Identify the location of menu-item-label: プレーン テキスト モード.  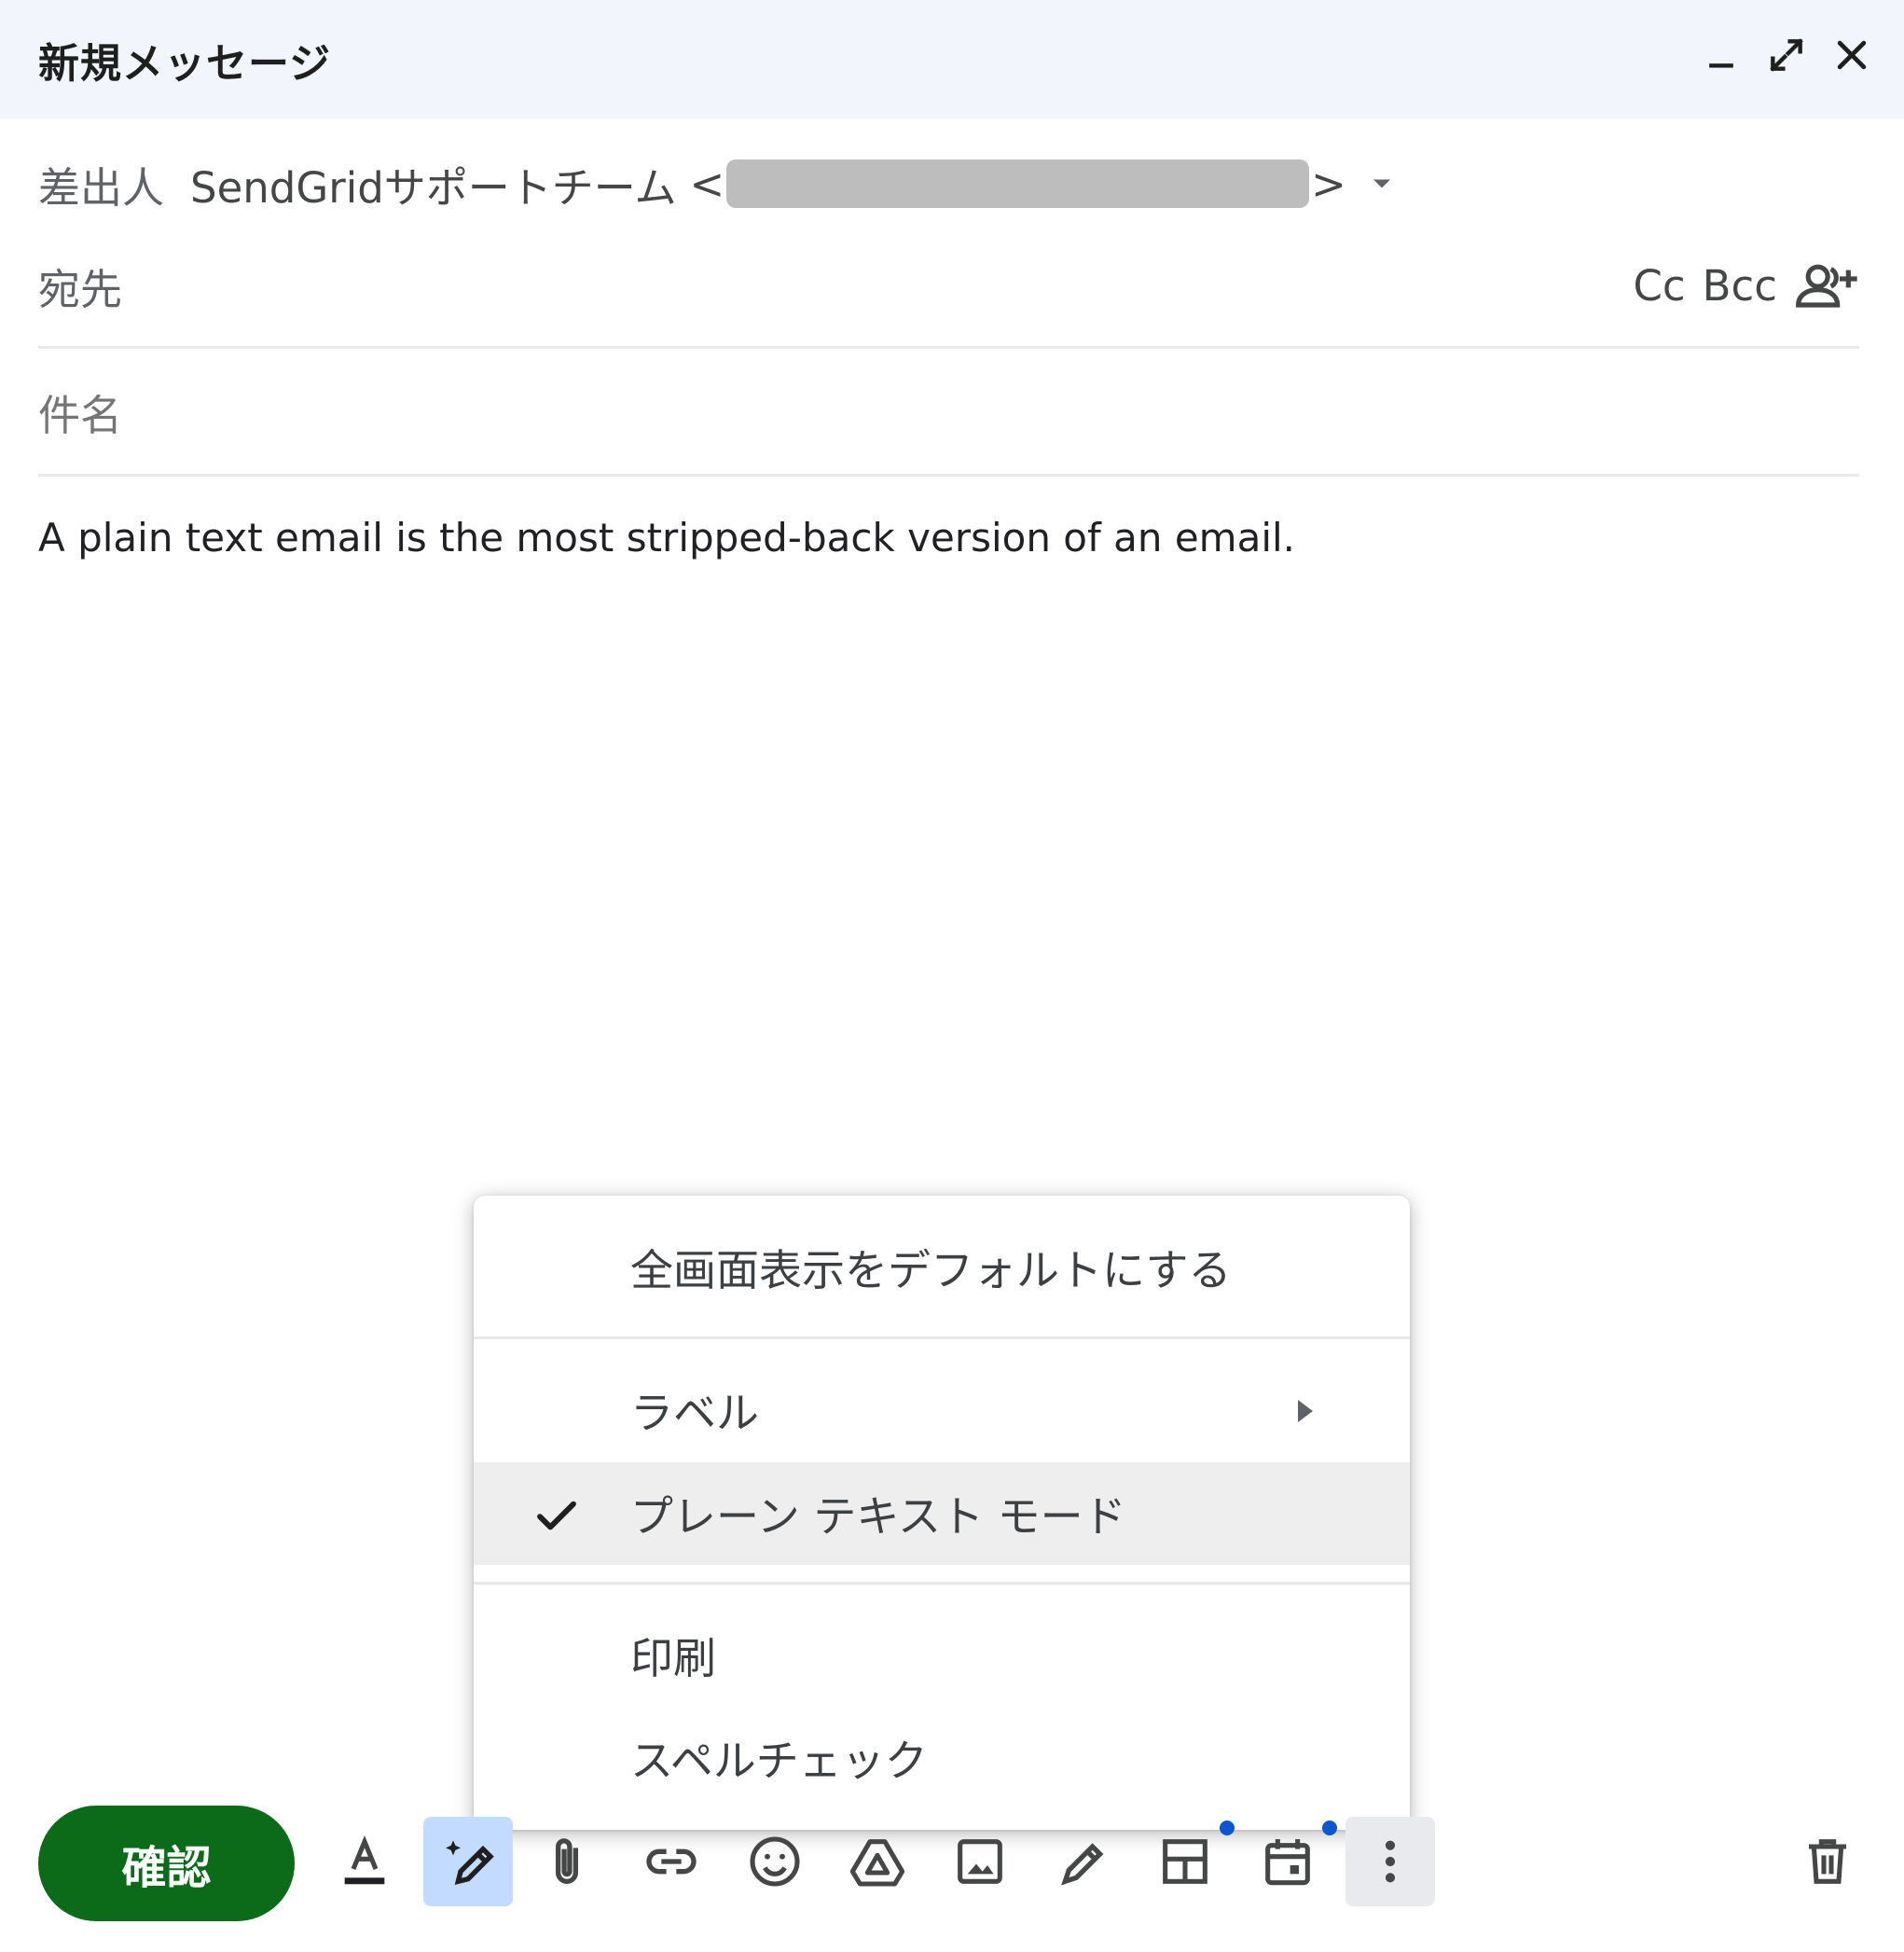
(878, 1516).